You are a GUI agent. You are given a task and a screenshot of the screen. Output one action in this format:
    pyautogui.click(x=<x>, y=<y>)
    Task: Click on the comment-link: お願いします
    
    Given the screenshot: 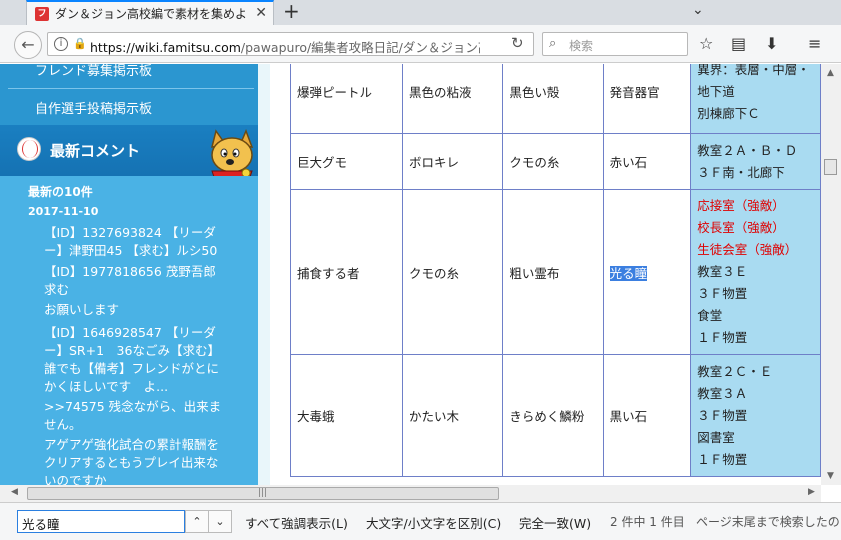 What is the action you would take?
    pyautogui.click(x=134, y=310)
    